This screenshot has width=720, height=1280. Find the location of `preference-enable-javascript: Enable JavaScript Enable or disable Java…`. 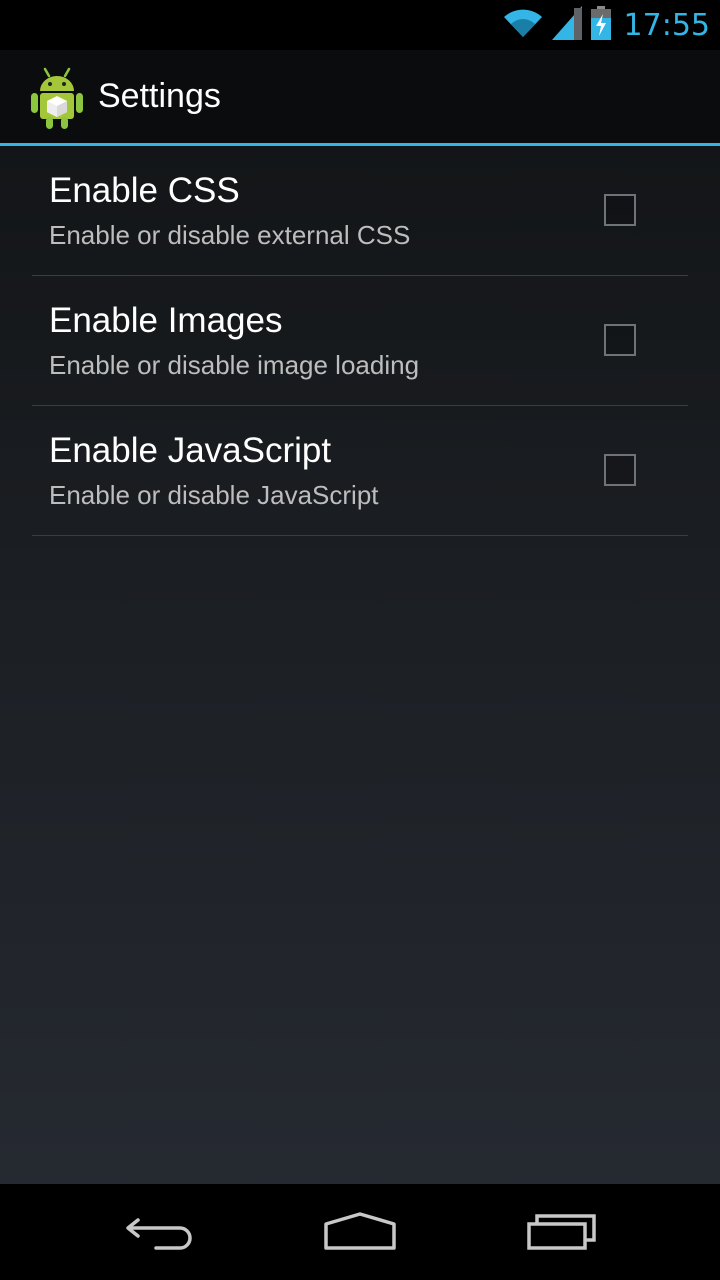

preference-enable-javascript: Enable JavaScript Enable or disable Java… is located at coordinates (360, 471).